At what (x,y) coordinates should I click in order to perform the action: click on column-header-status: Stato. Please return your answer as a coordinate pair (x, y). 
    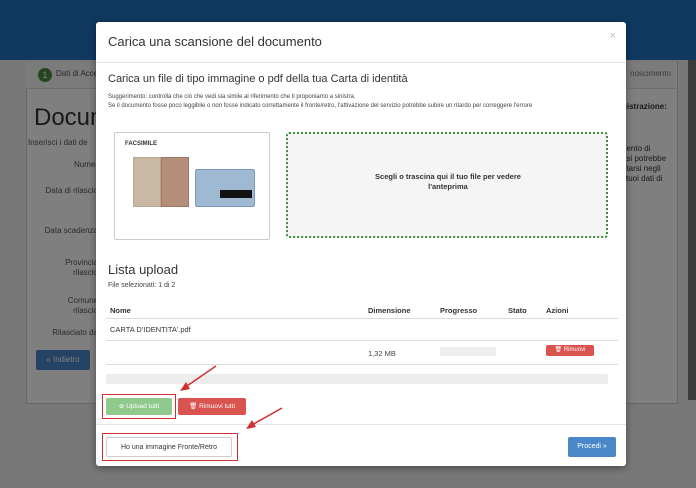
    Looking at the image, I should click on (517, 310).